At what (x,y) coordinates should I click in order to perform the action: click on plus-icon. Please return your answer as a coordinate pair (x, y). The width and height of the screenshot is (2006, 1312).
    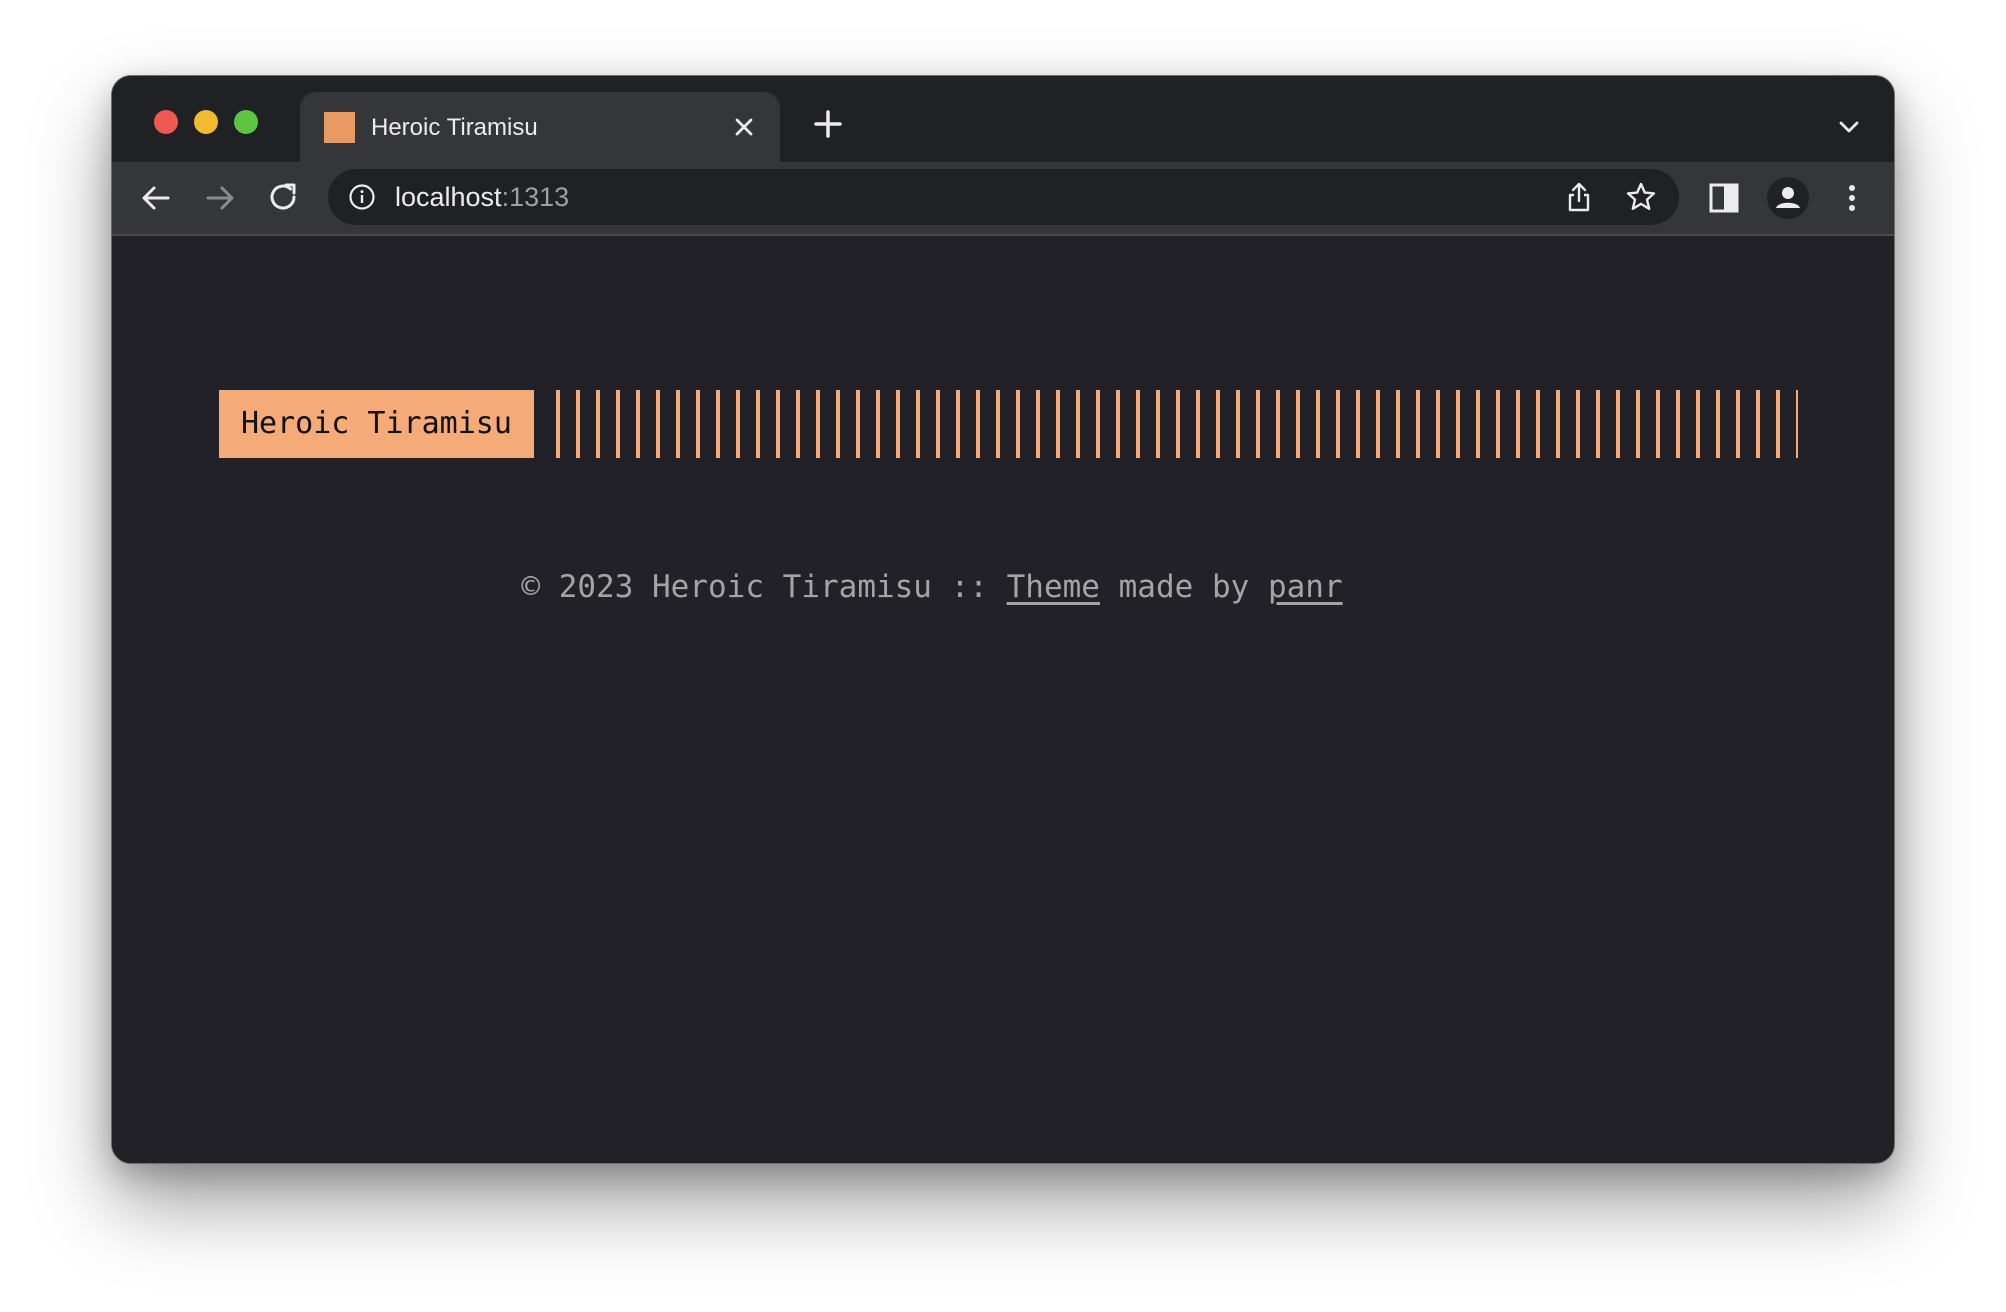
    Looking at the image, I should click on (828, 124).